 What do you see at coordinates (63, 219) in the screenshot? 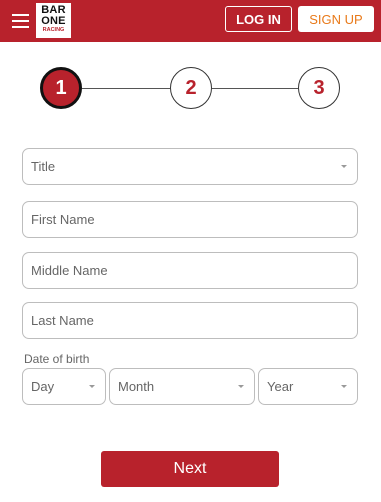
I see `first-name-placeholder: First Name` at bounding box center [63, 219].